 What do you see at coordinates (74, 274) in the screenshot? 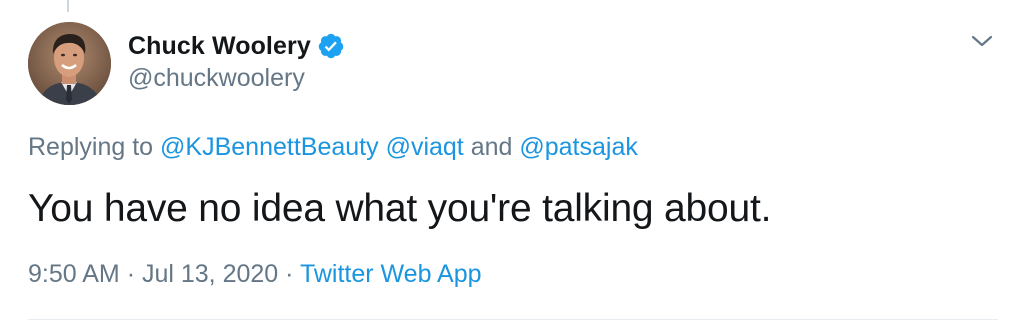
I see `tweet-time: 9:50 AM` at bounding box center [74, 274].